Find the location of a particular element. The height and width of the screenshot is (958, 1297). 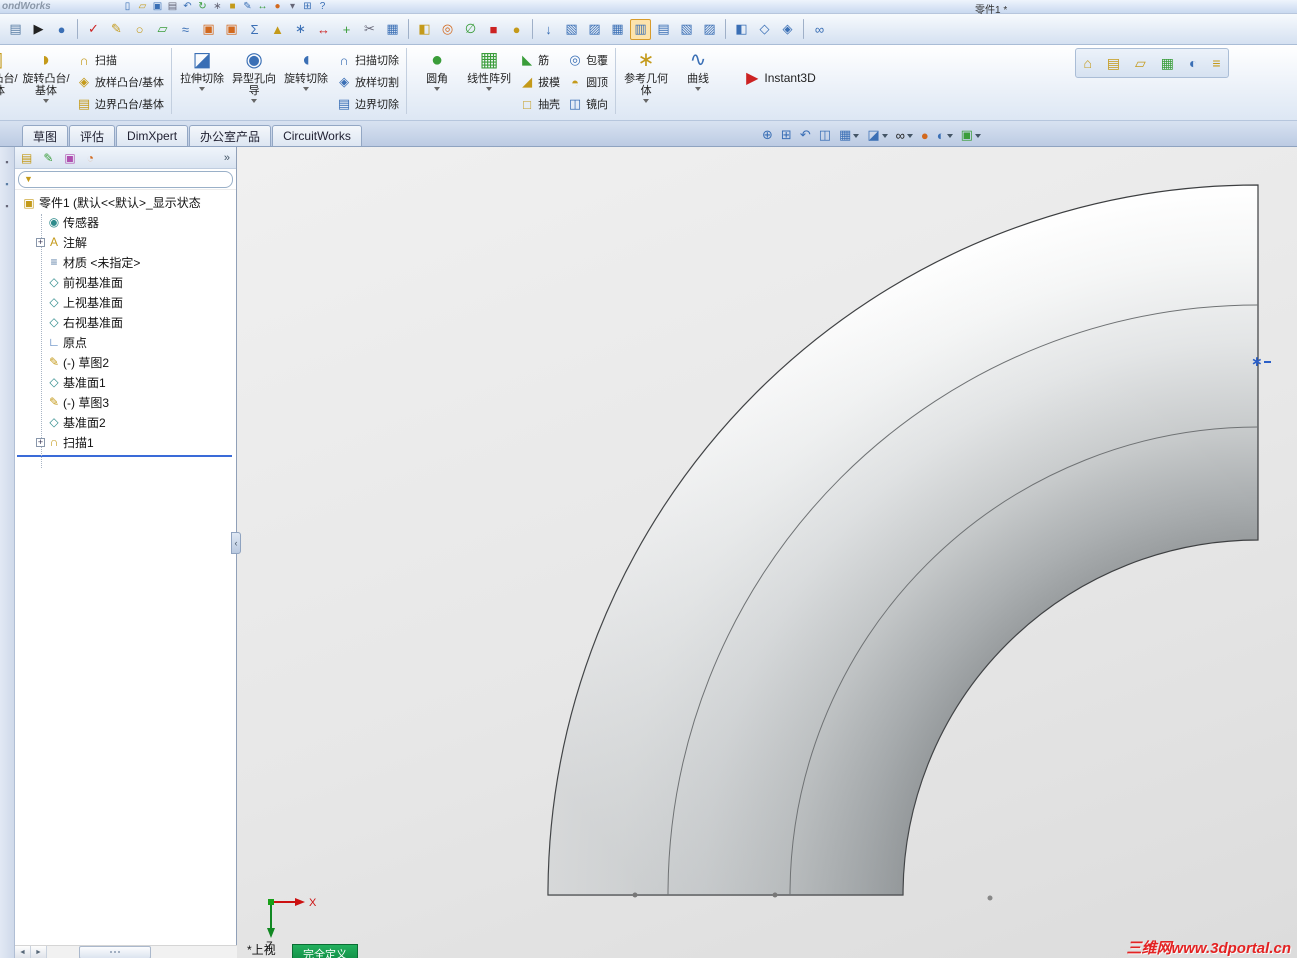

color-swatch-icon: ■ is located at coordinates (232, 7).